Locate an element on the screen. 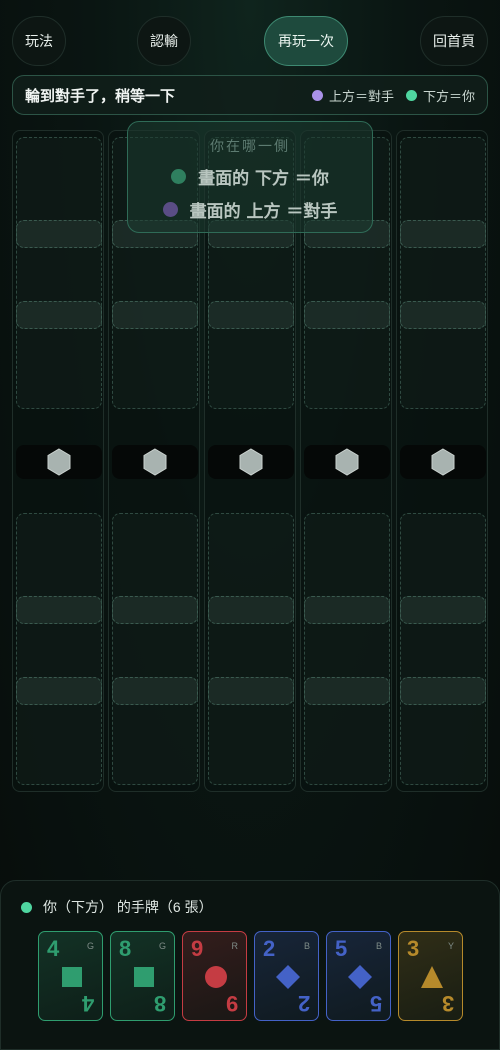 The width and height of the screenshot is (500, 1050). side-hint-overlay: 你在哪一側 畫面的 下方 ＝你 畫面的 上方 ＝對手 is located at coordinates (250, 177).